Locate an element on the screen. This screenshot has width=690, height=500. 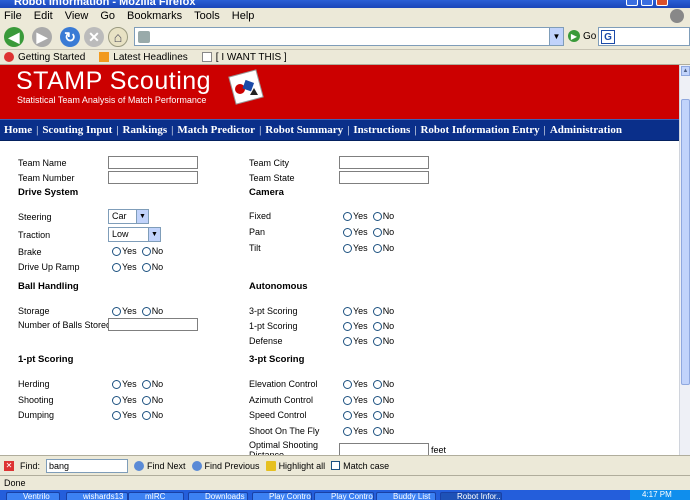
auto-1pt-yes-radio: Yes is located at coordinates (355, 326).